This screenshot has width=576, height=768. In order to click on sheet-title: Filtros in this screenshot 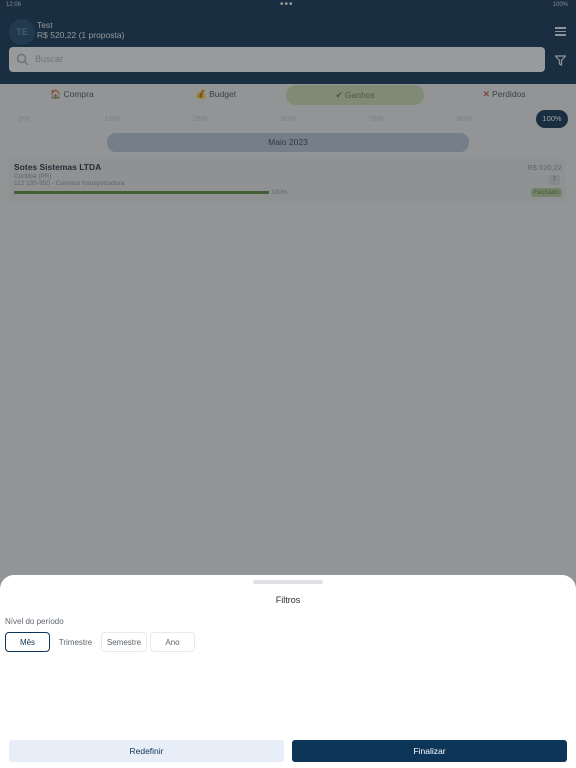, I will do `click(288, 600)`.